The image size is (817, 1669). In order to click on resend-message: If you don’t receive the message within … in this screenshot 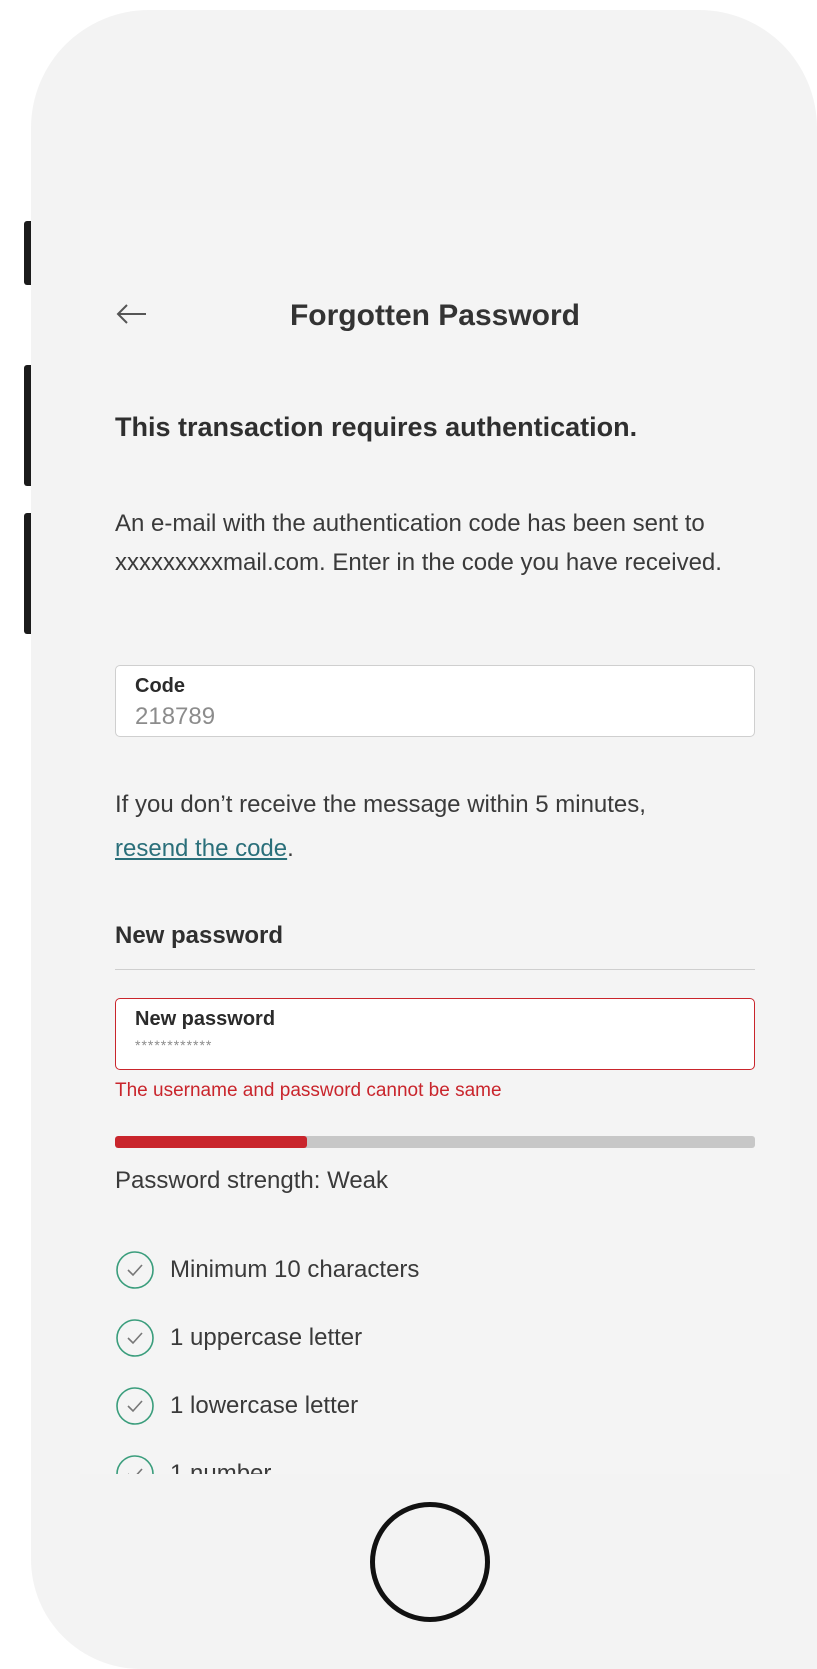, I will do `click(435, 827)`.